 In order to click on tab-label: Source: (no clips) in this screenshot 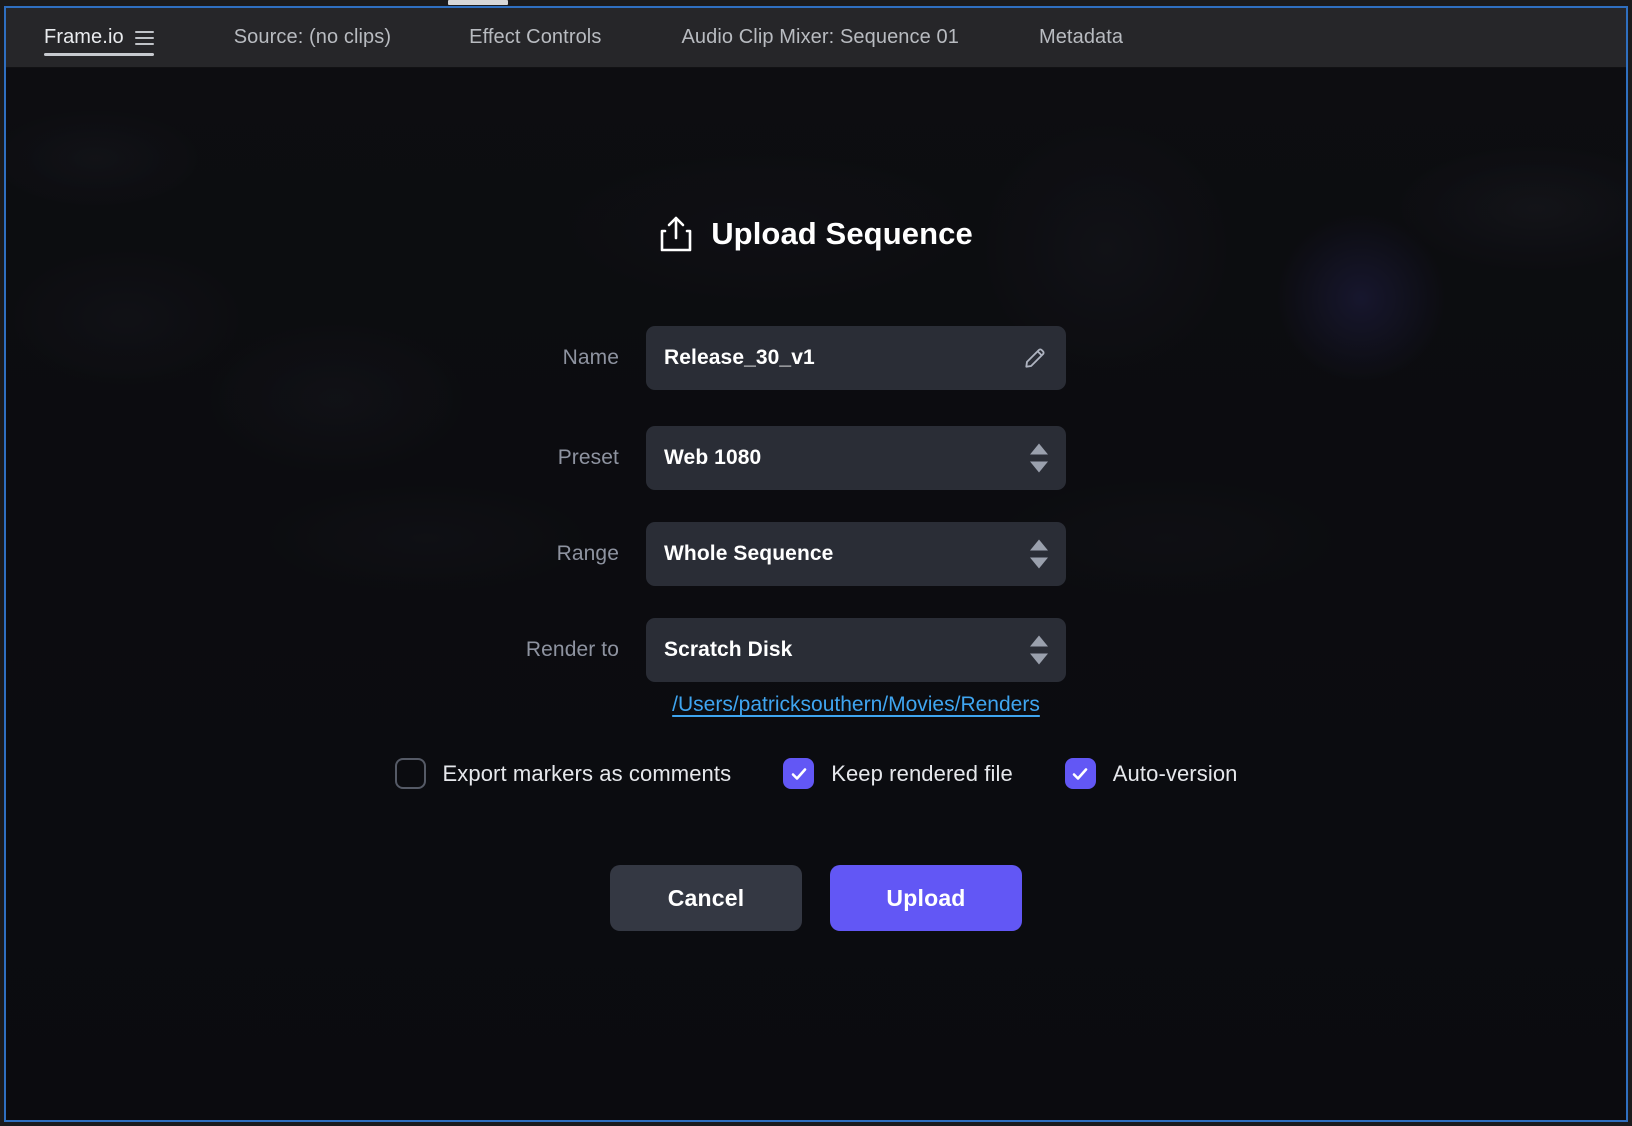, I will do `click(312, 37)`.